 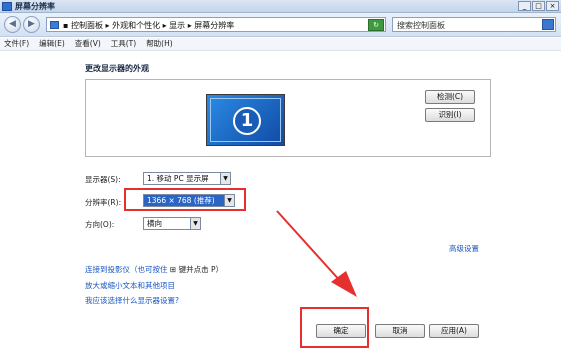 What do you see at coordinates (309, 247) in the screenshot?
I see `arrow-shaft` at bounding box center [309, 247].